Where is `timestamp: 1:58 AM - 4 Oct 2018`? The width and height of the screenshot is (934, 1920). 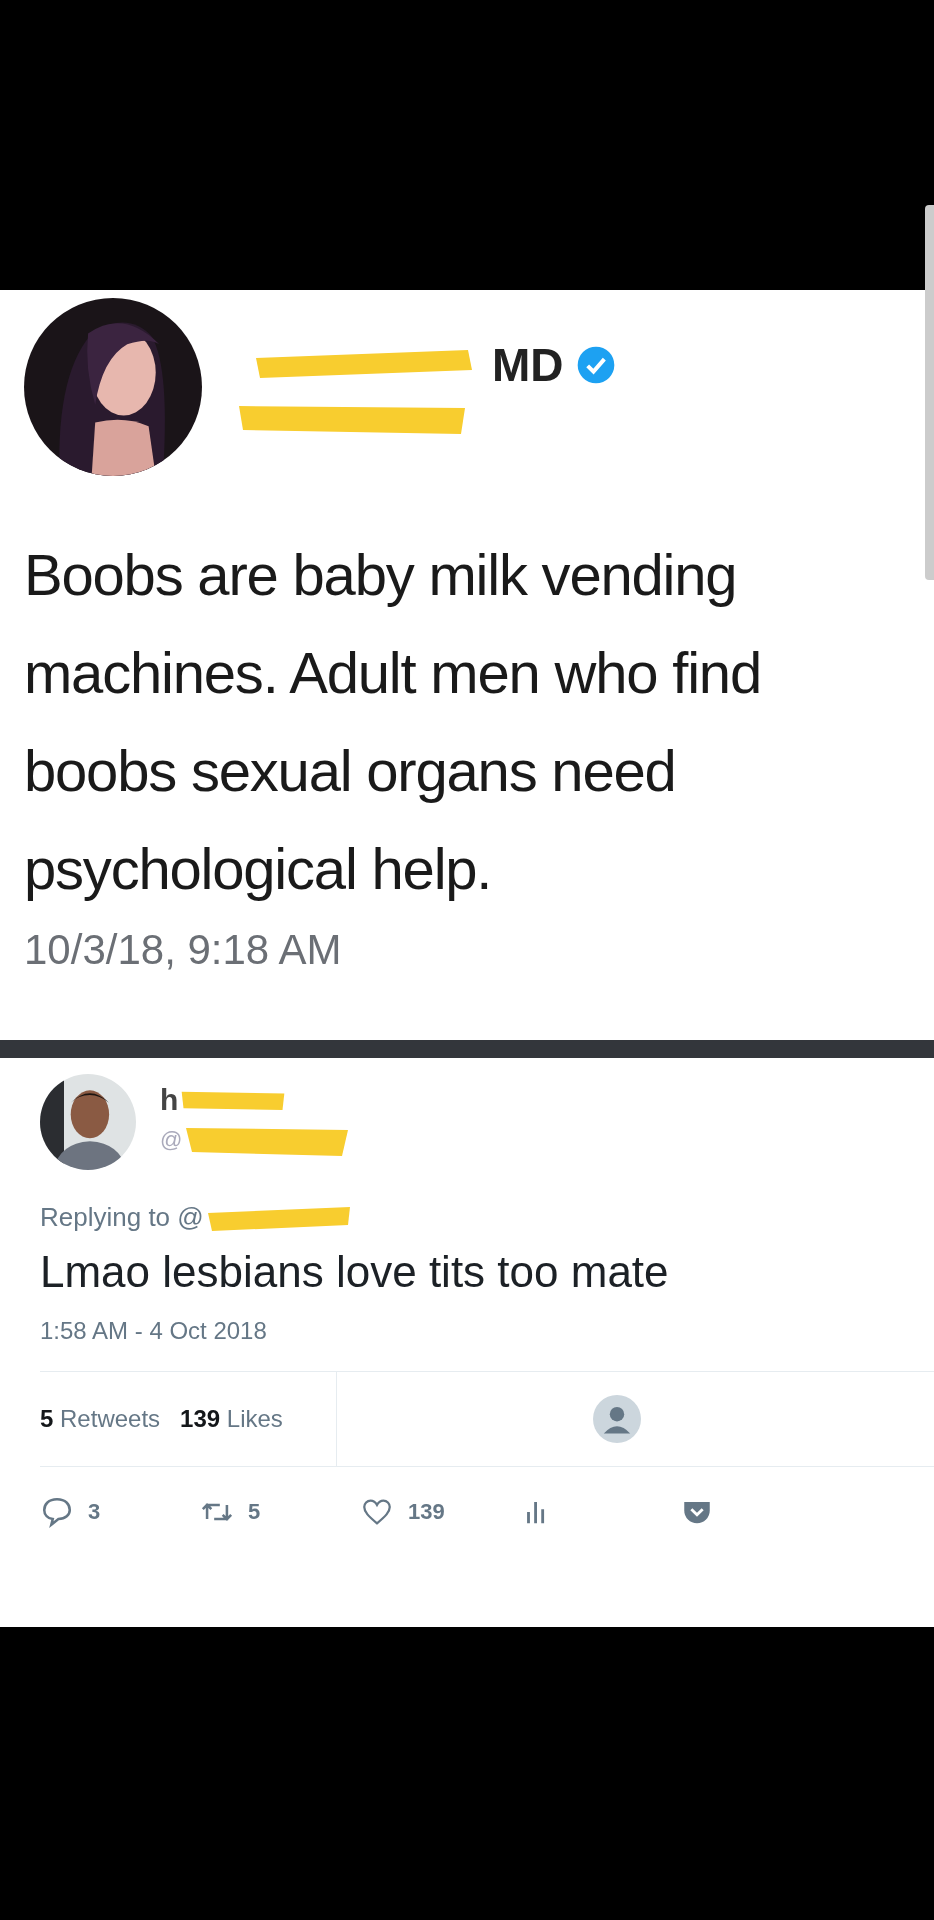
timestamp: 1:58 AM - 4 Oct 2018 is located at coordinates (154, 1331).